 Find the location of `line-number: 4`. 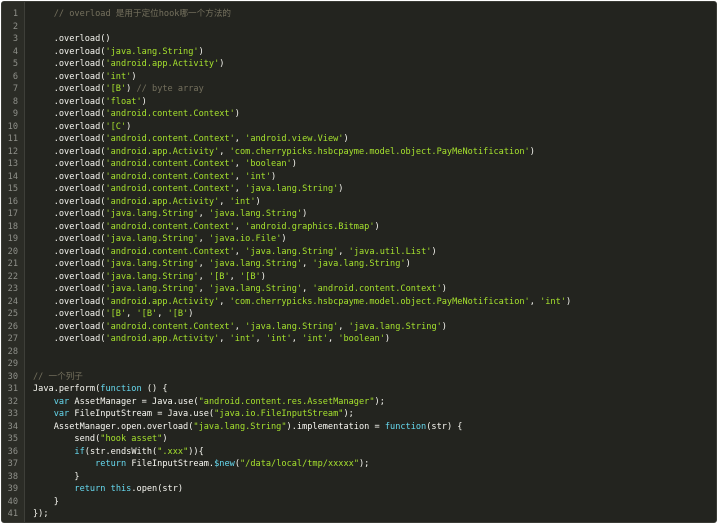

line-number: 4 is located at coordinates (15, 51).